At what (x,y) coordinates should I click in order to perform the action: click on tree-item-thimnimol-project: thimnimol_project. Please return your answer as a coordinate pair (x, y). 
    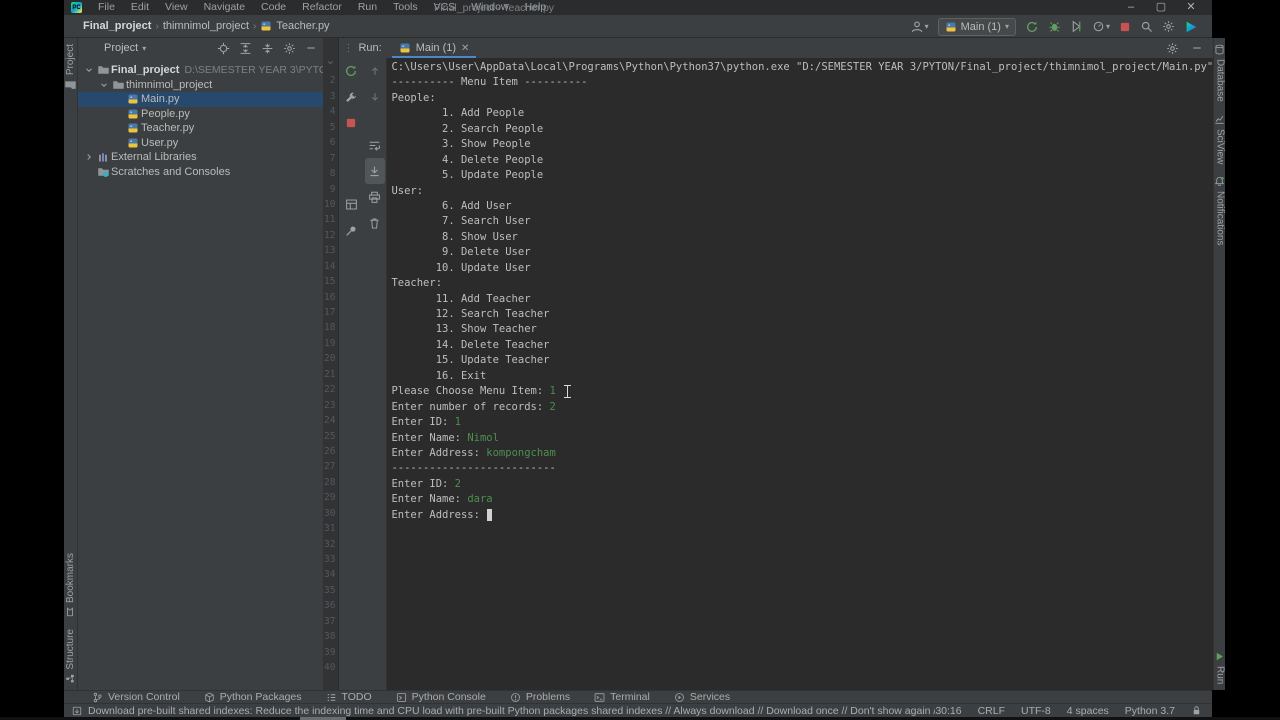
    Looking at the image, I should click on (200, 85).